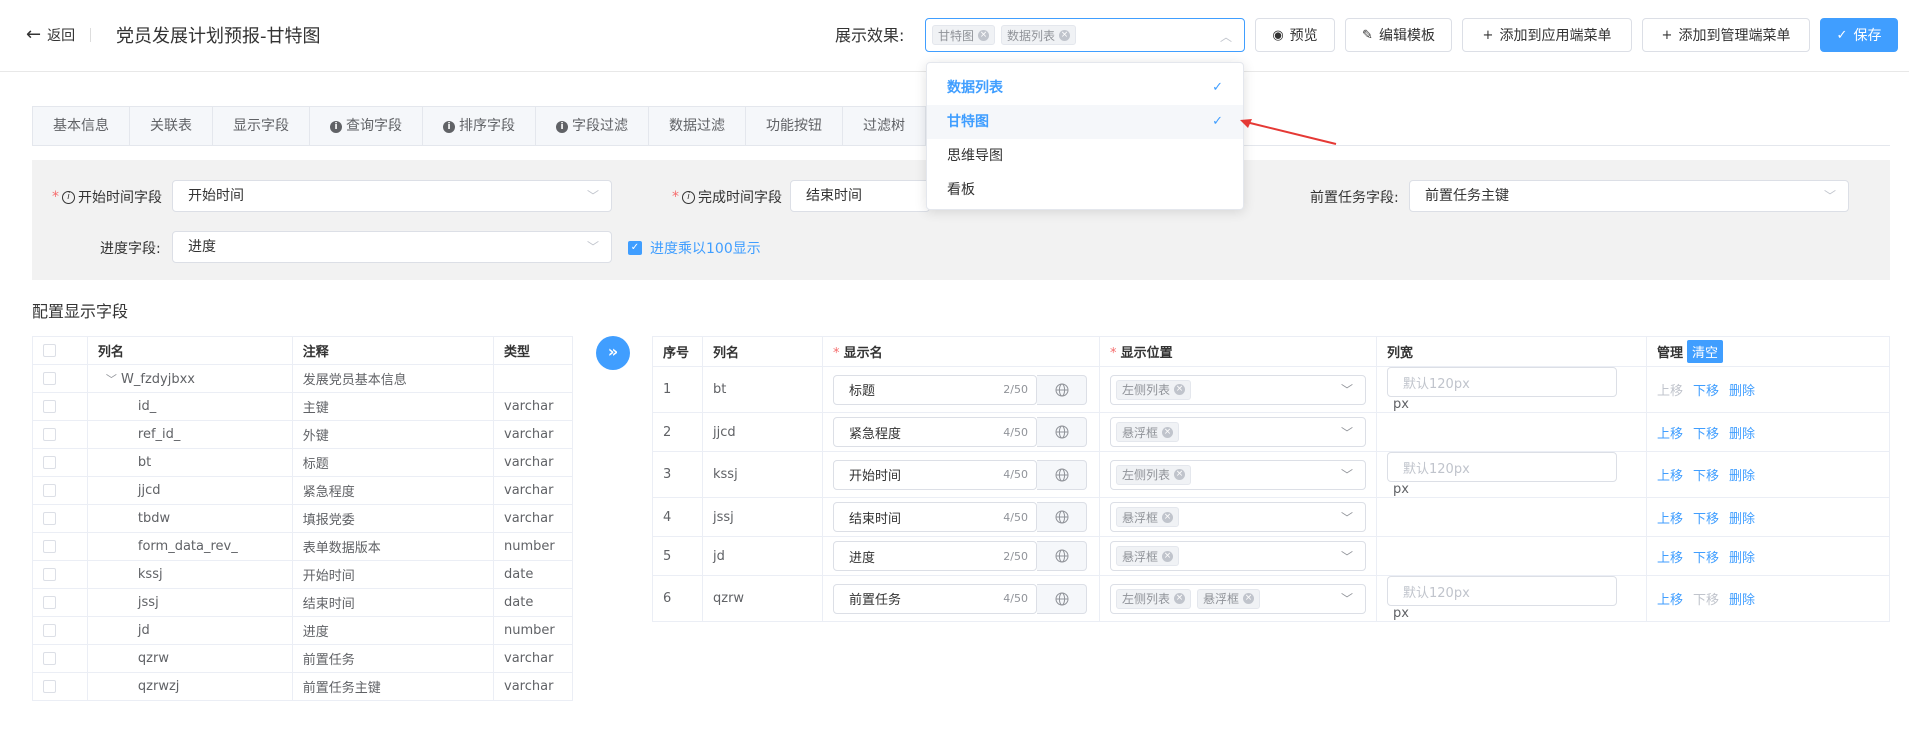  What do you see at coordinates (392, 247) in the screenshot?
I see `progress-field-select: 进度 ﹀` at bounding box center [392, 247].